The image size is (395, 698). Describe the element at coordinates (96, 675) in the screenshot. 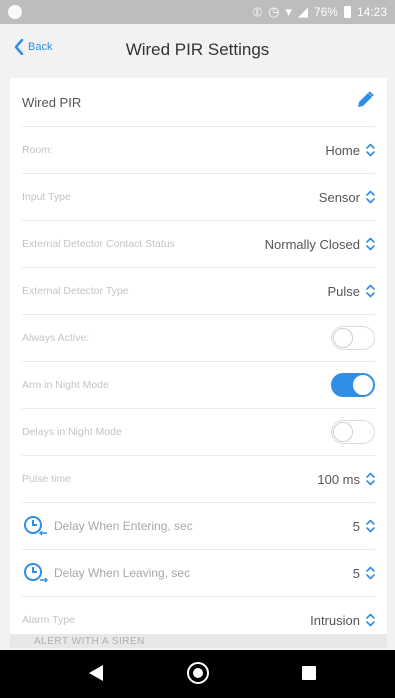

I see `nav-back-icon` at that location.